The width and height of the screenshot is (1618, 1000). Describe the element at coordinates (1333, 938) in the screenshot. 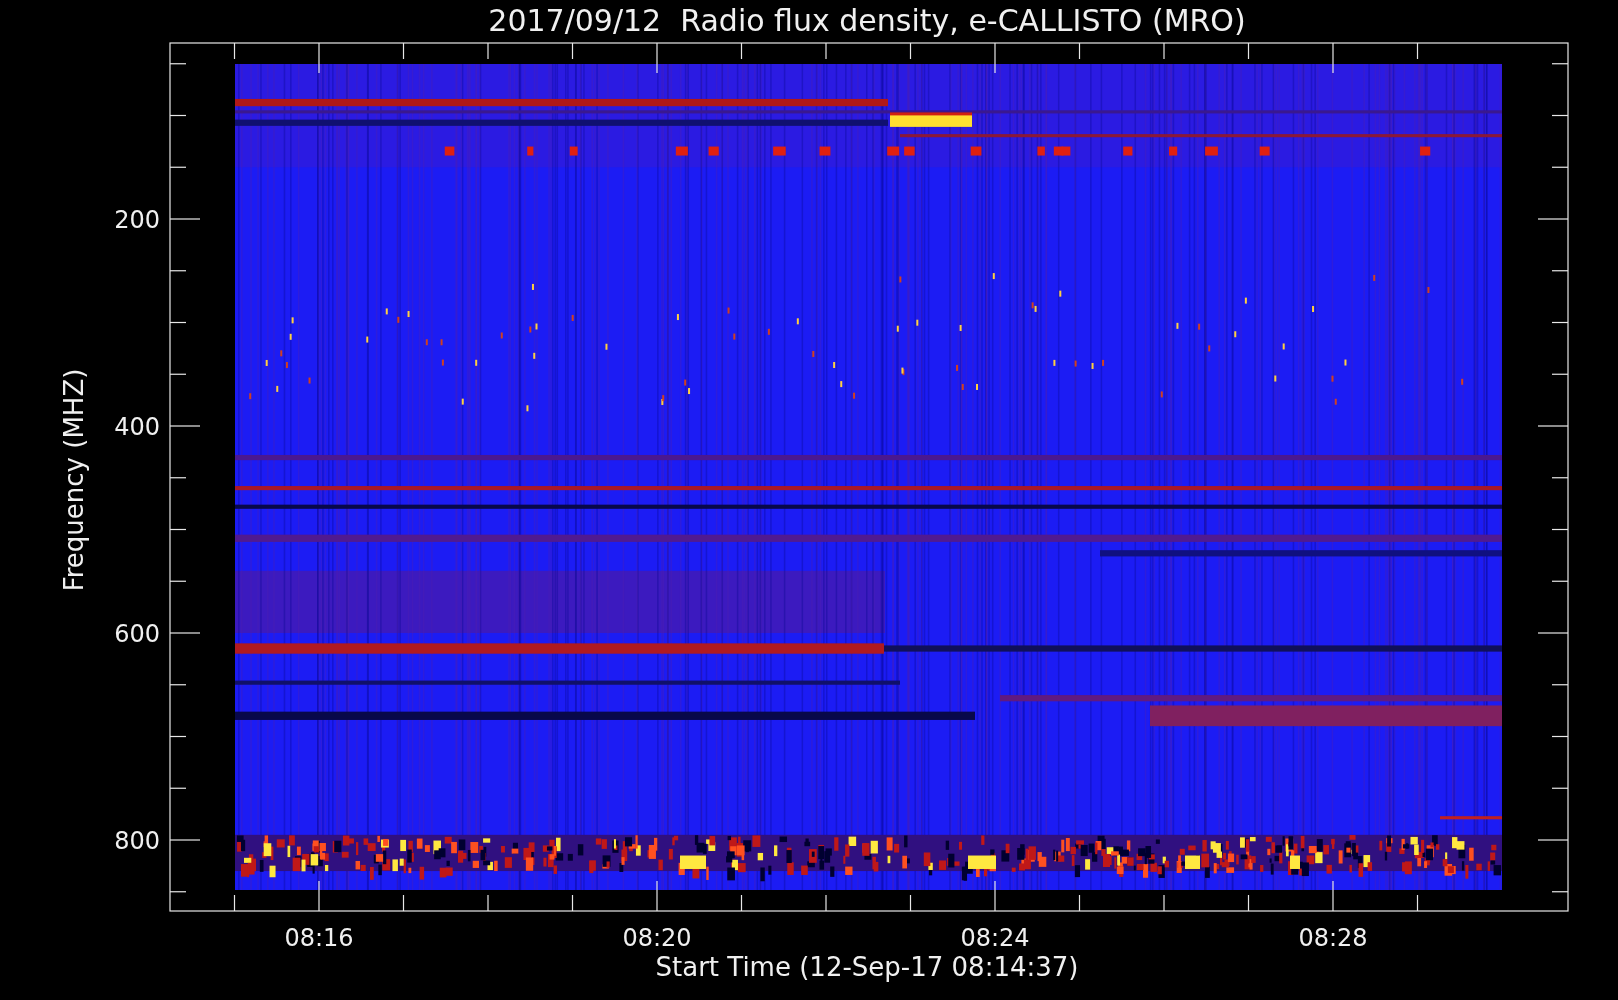

I see `x-tick-label: 08:28` at that location.